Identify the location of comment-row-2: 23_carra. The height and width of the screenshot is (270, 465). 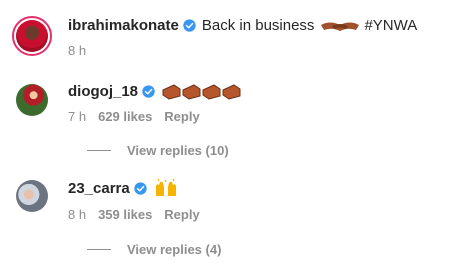
(123, 188).